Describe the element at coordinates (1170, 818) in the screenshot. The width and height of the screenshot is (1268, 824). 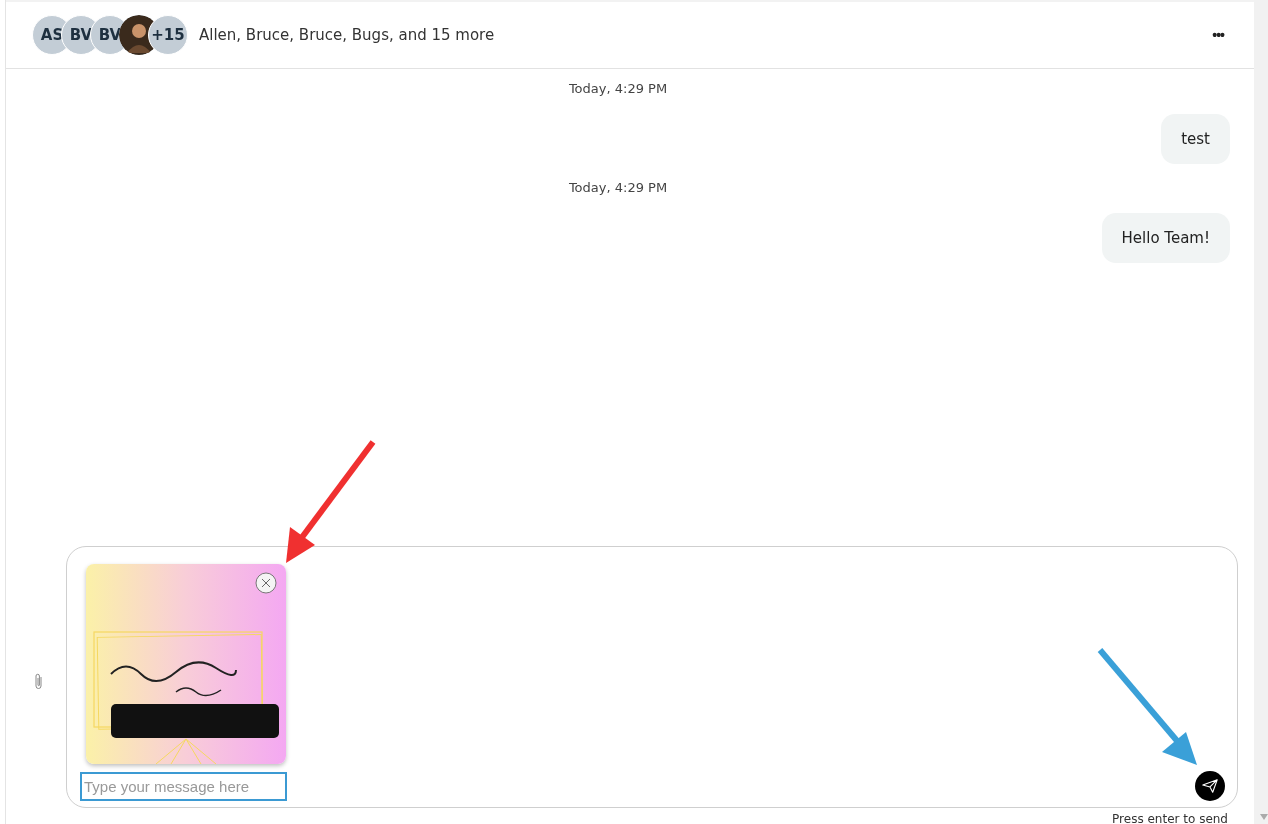
I see `send-hint: Press enter to send` at that location.